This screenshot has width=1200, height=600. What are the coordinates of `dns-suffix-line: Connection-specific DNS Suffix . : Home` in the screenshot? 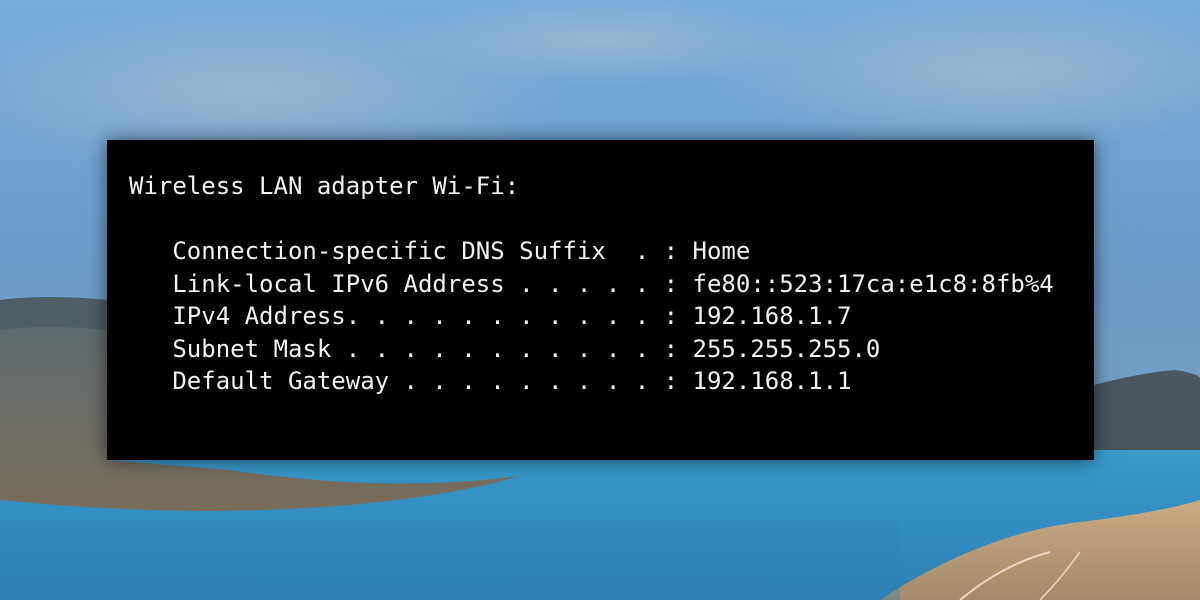 It's located at (440, 251).